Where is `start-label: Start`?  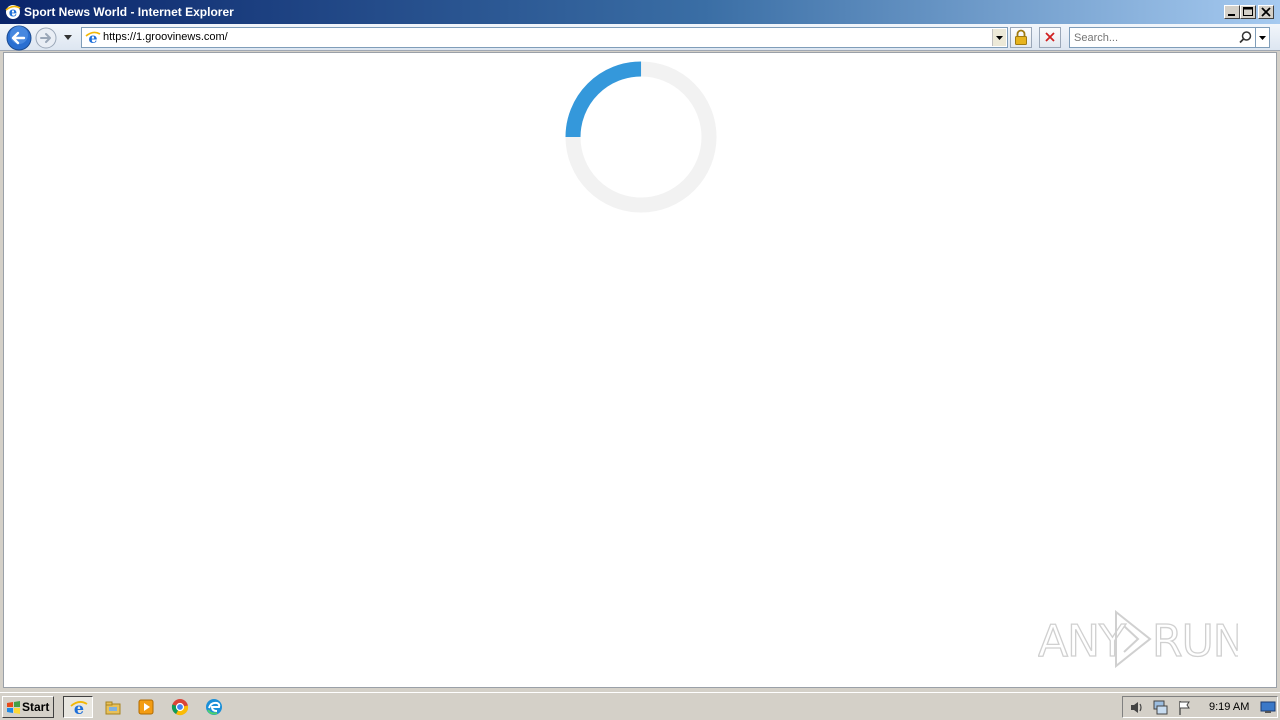 start-label: Start is located at coordinates (36, 707).